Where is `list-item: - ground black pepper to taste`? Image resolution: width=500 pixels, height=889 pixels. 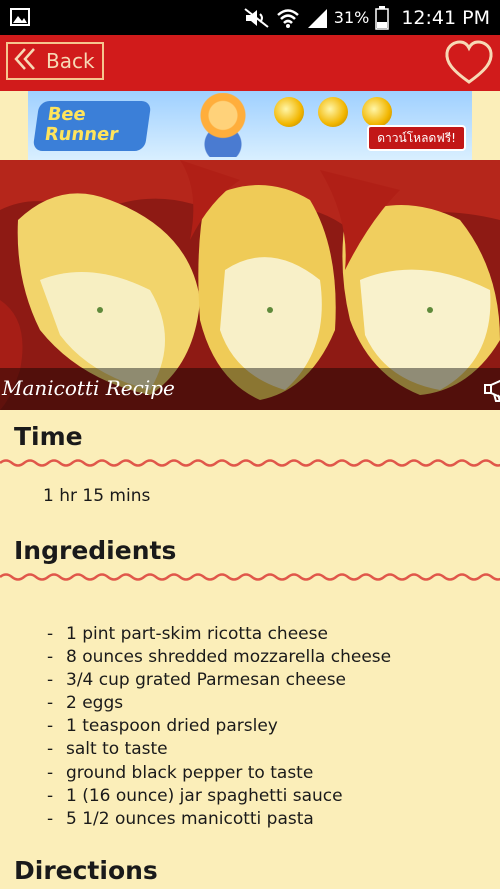
list-item: - ground black pepper to taste is located at coordinates (180, 772).